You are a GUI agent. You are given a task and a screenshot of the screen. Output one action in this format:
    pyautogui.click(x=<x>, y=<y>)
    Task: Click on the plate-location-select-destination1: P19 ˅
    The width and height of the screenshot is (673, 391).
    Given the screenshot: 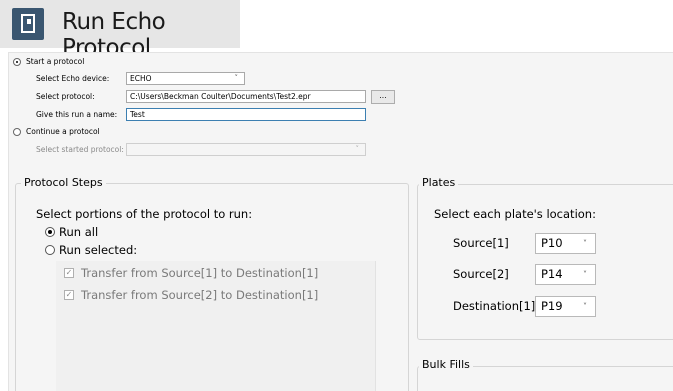 What is the action you would take?
    pyautogui.click(x=565, y=306)
    